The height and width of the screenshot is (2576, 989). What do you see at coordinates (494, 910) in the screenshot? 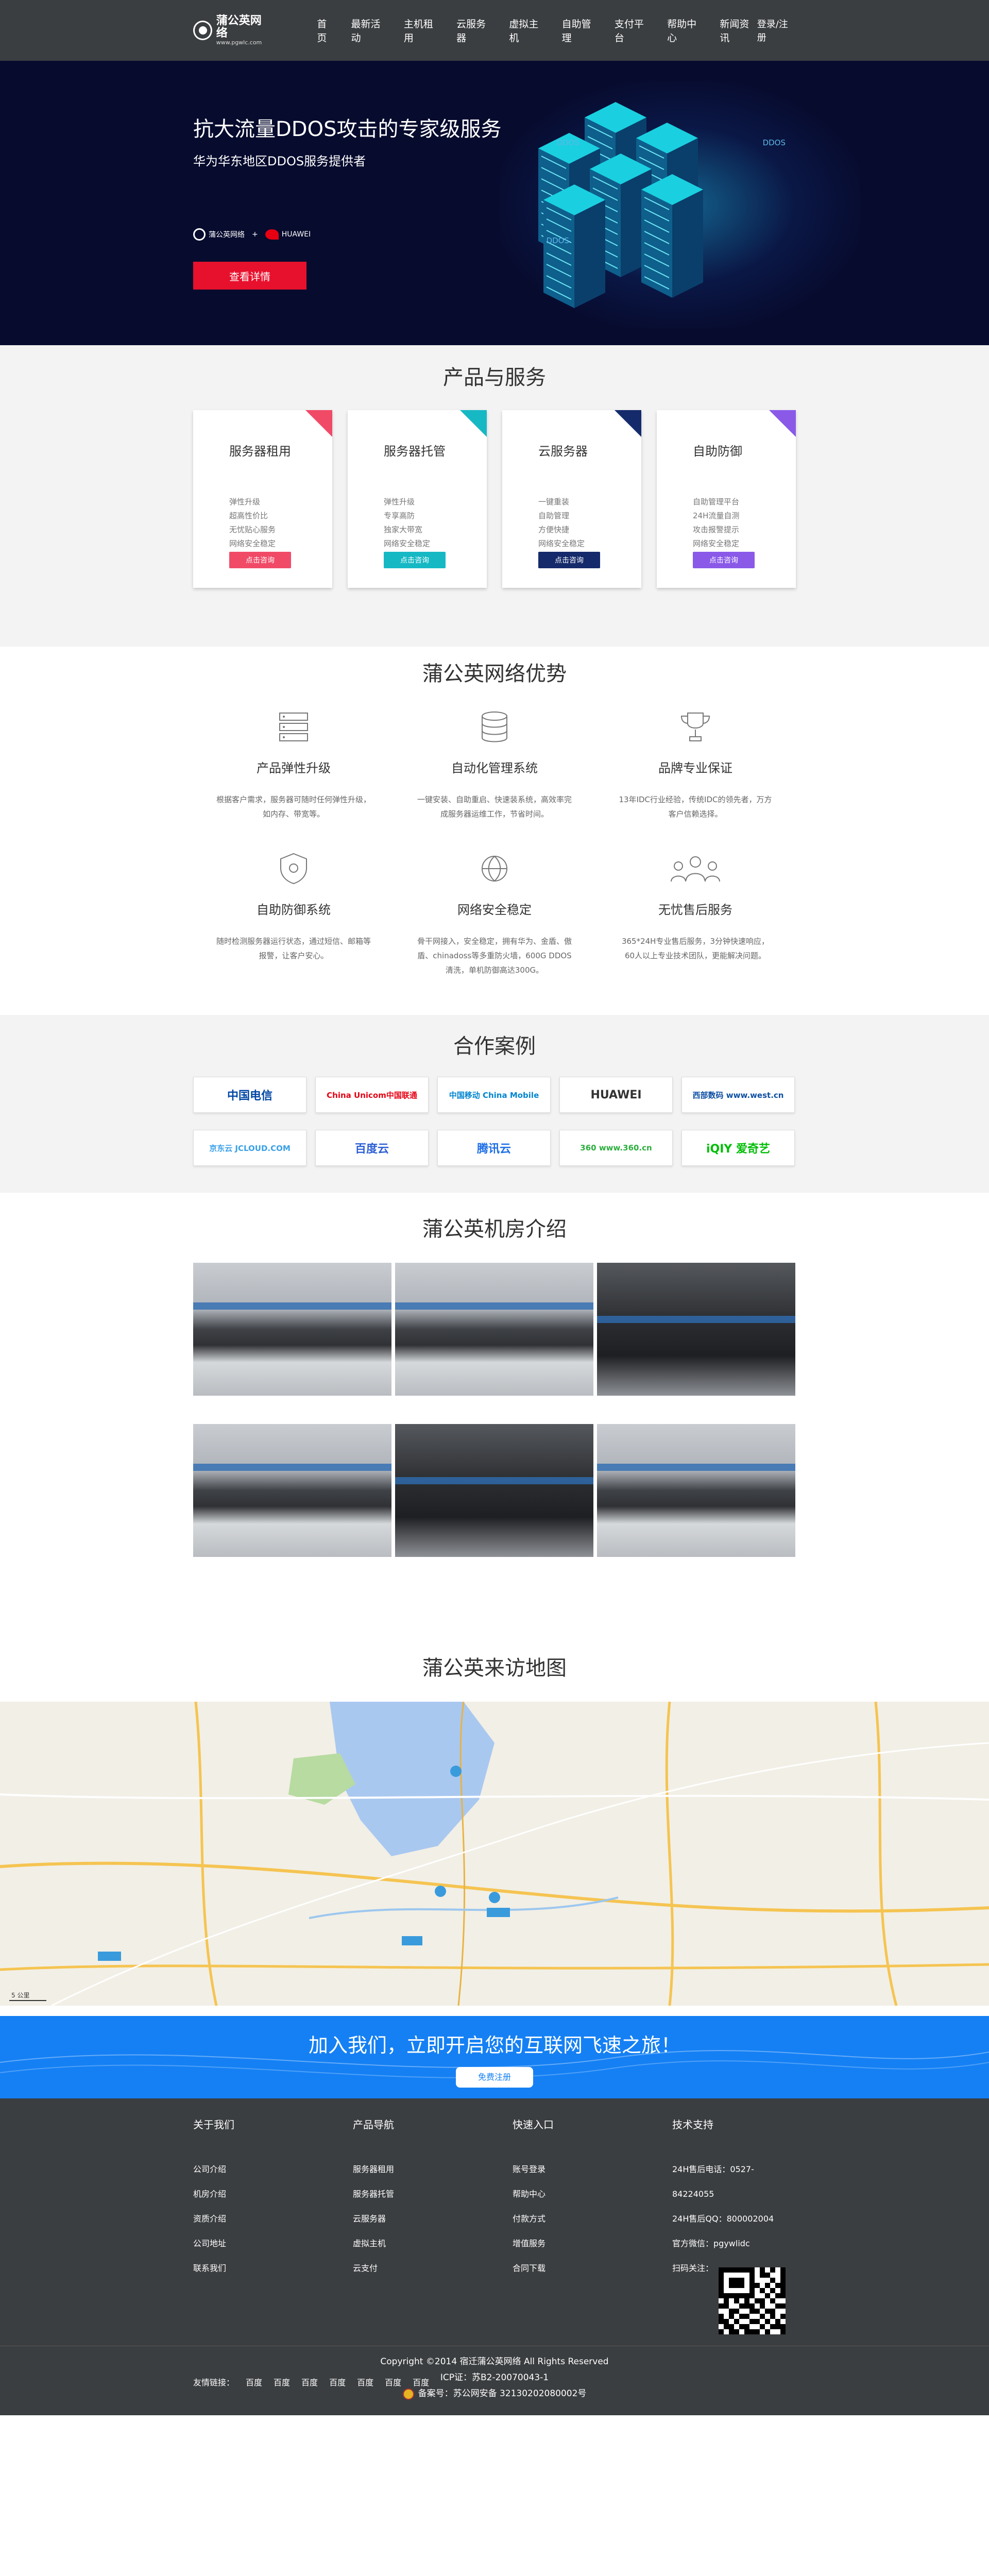
I see `advantage-name: 网络安全稳定` at bounding box center [494, 910].